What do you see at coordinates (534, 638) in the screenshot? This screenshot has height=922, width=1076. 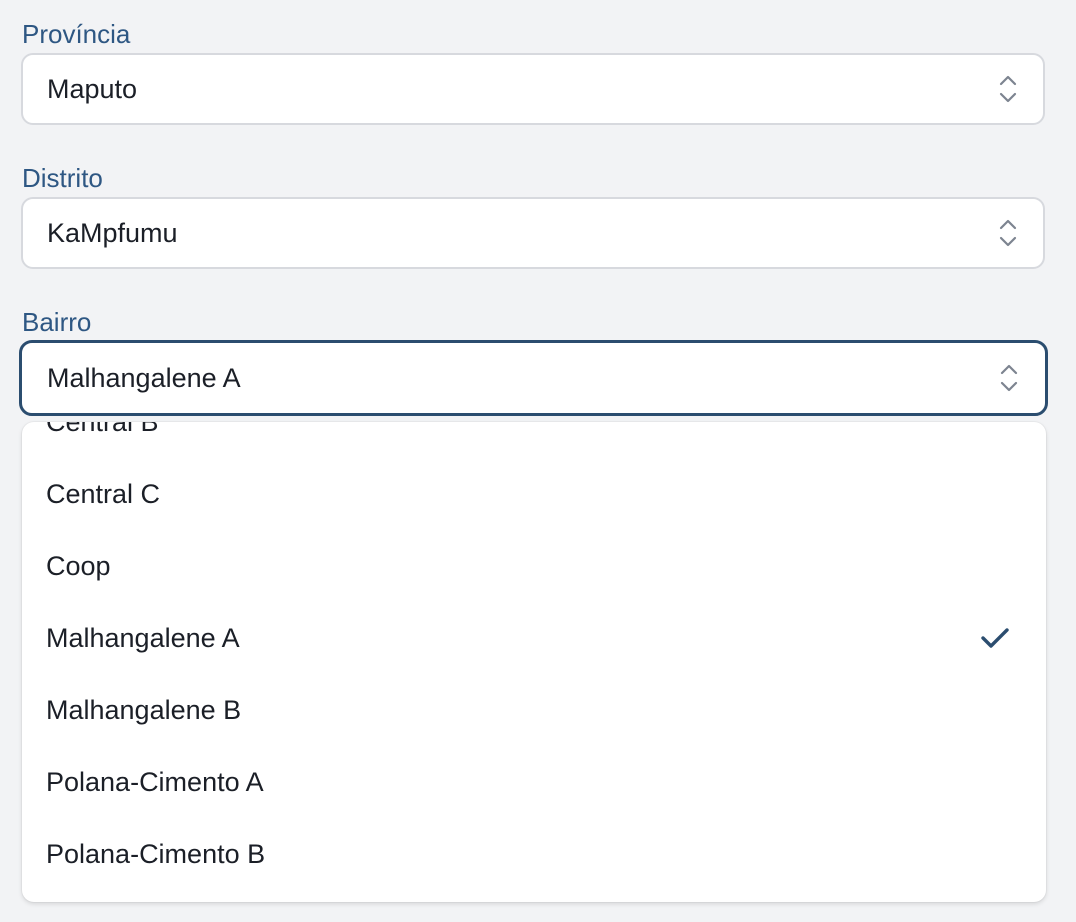 I see `bairro-option: Malhangalene A` at bounding box center [534, 638].